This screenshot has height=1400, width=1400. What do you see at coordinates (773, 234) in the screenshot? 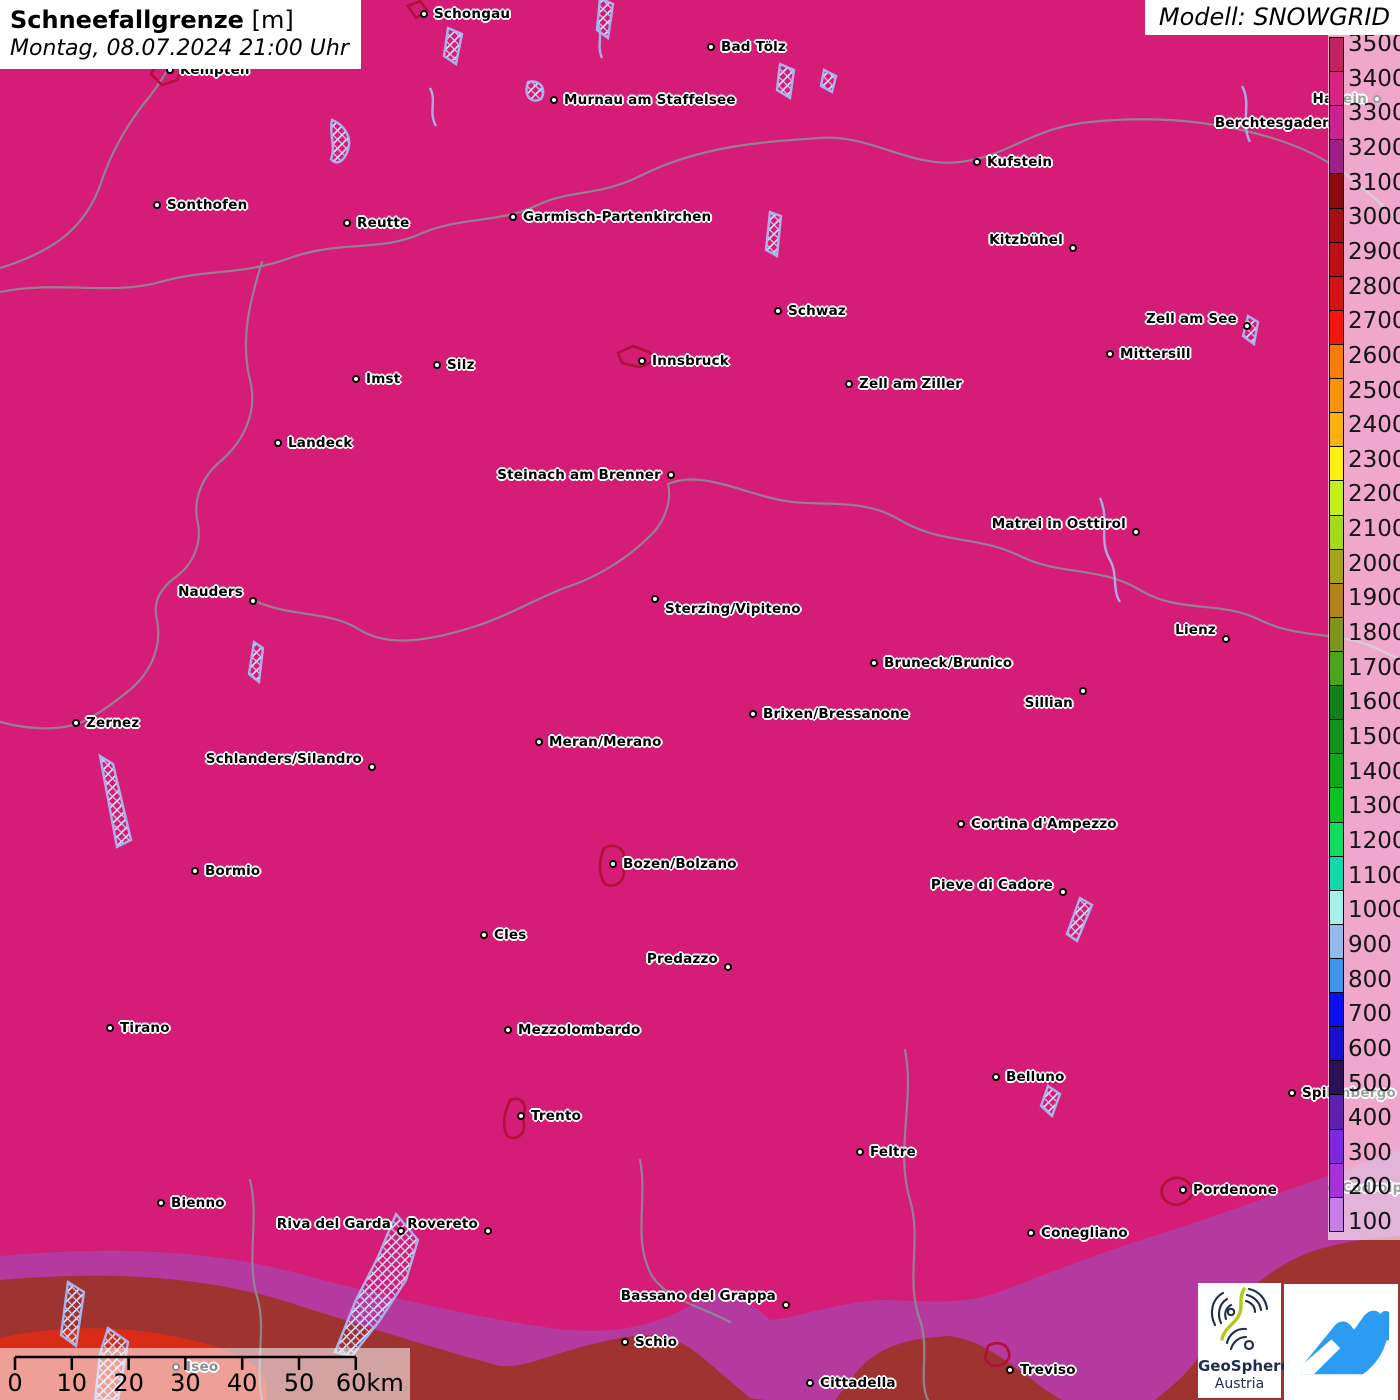
I see `lake-achensee` at bounding box center [773, 234].